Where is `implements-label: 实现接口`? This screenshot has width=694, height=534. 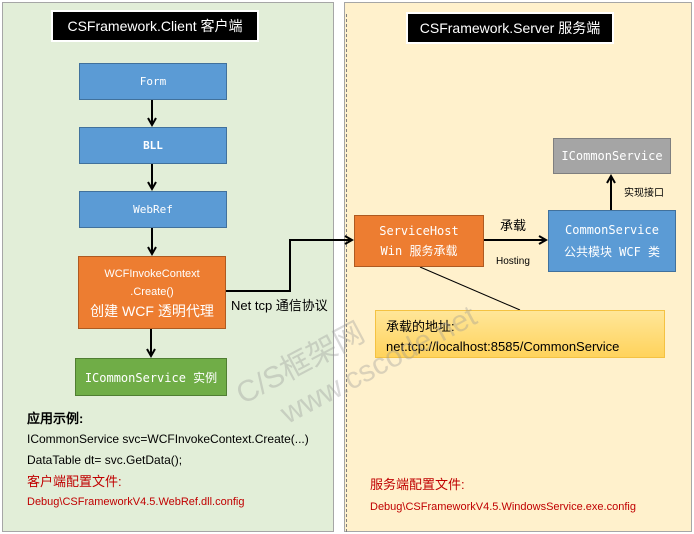 implements-label: 实现接口 is located at coordinates (644, 193).